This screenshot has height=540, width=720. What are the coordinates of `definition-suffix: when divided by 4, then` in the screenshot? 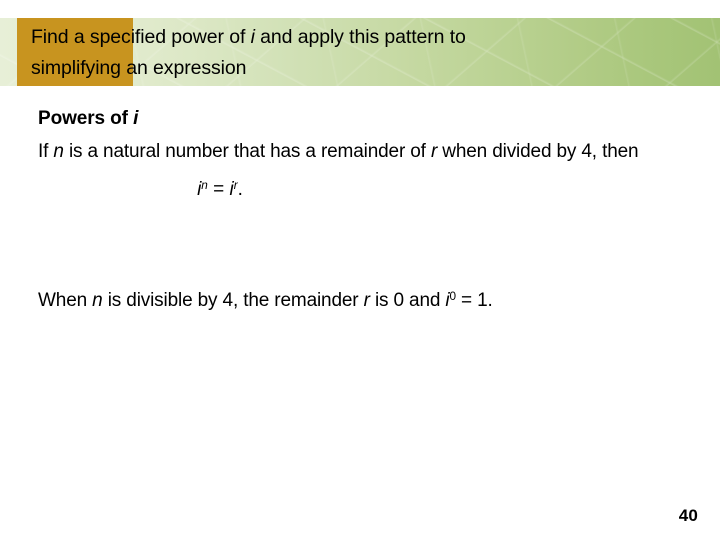 It's located at (538, 151).